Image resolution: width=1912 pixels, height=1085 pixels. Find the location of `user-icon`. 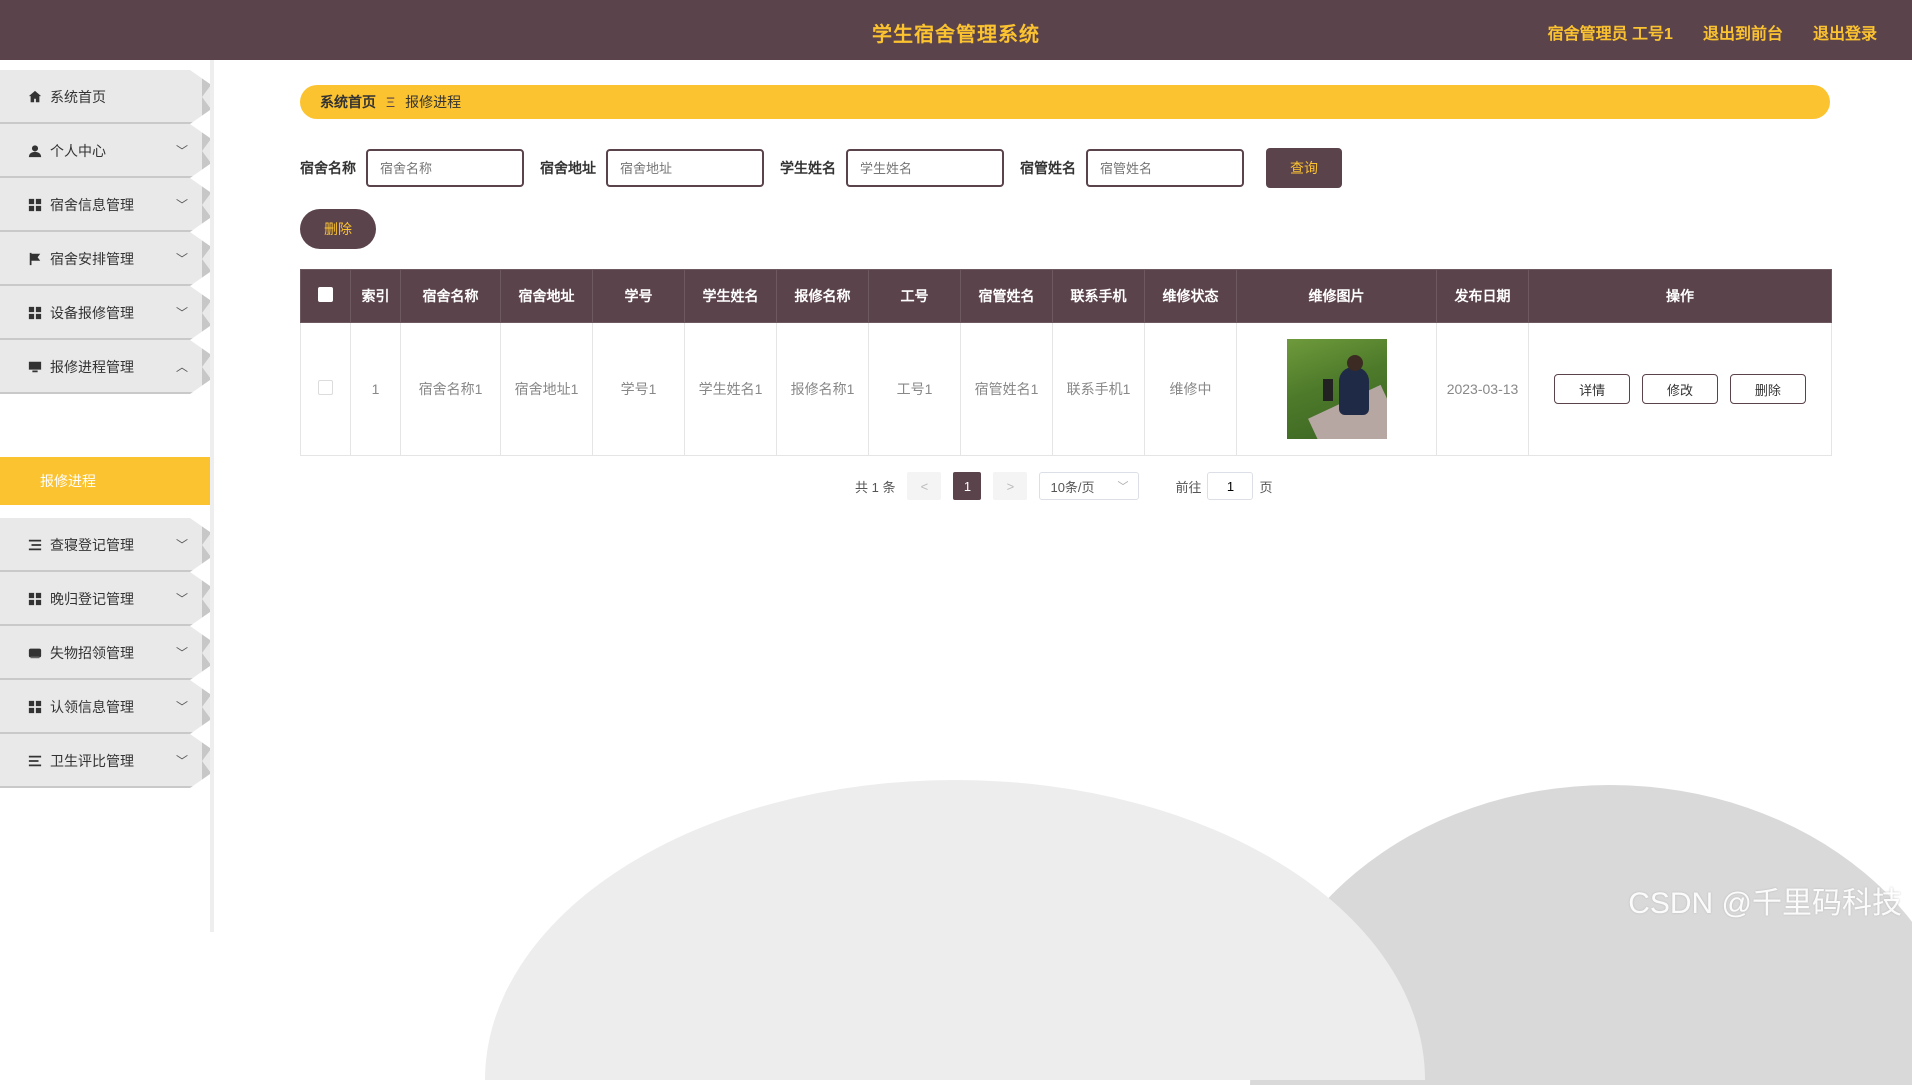

user-icon is located at coordinates (35, 151).